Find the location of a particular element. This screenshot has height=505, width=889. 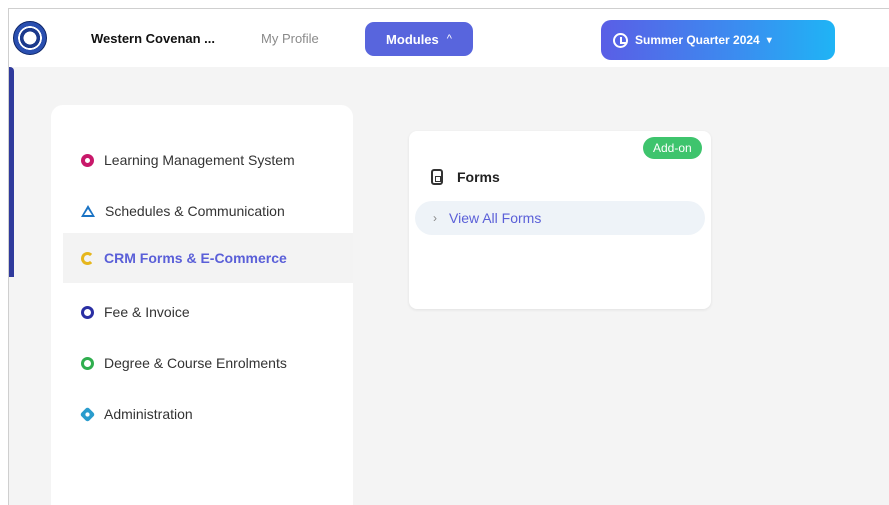

module-item-label: Degree & Course Enrolments is located at coordinates (195, 363).